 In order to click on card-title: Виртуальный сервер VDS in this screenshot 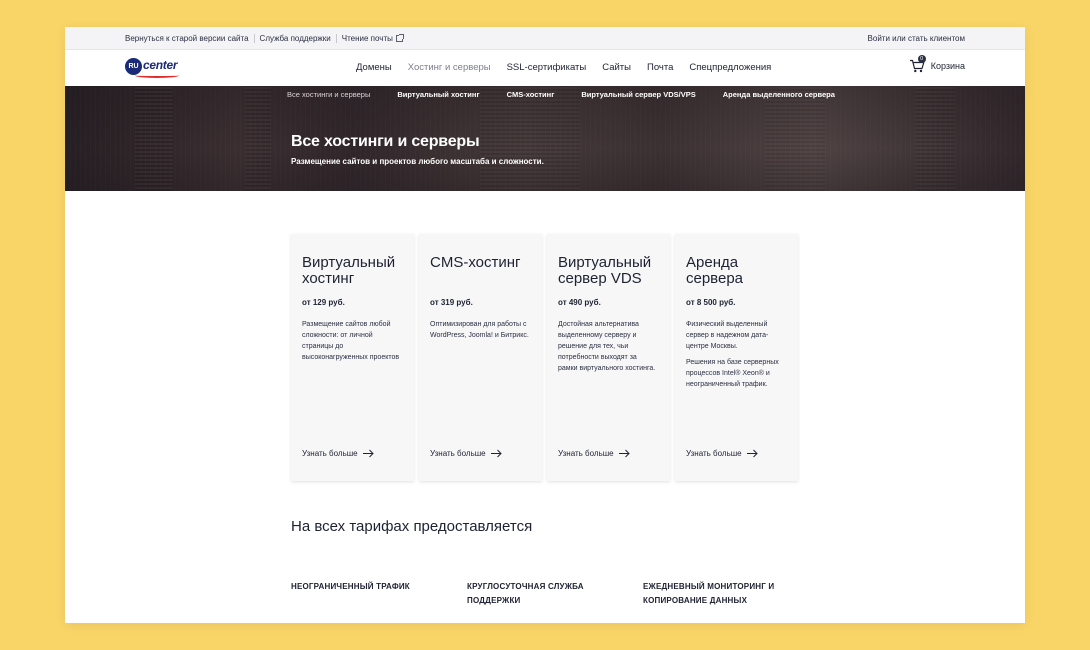, I will do `click(605, 270)`.